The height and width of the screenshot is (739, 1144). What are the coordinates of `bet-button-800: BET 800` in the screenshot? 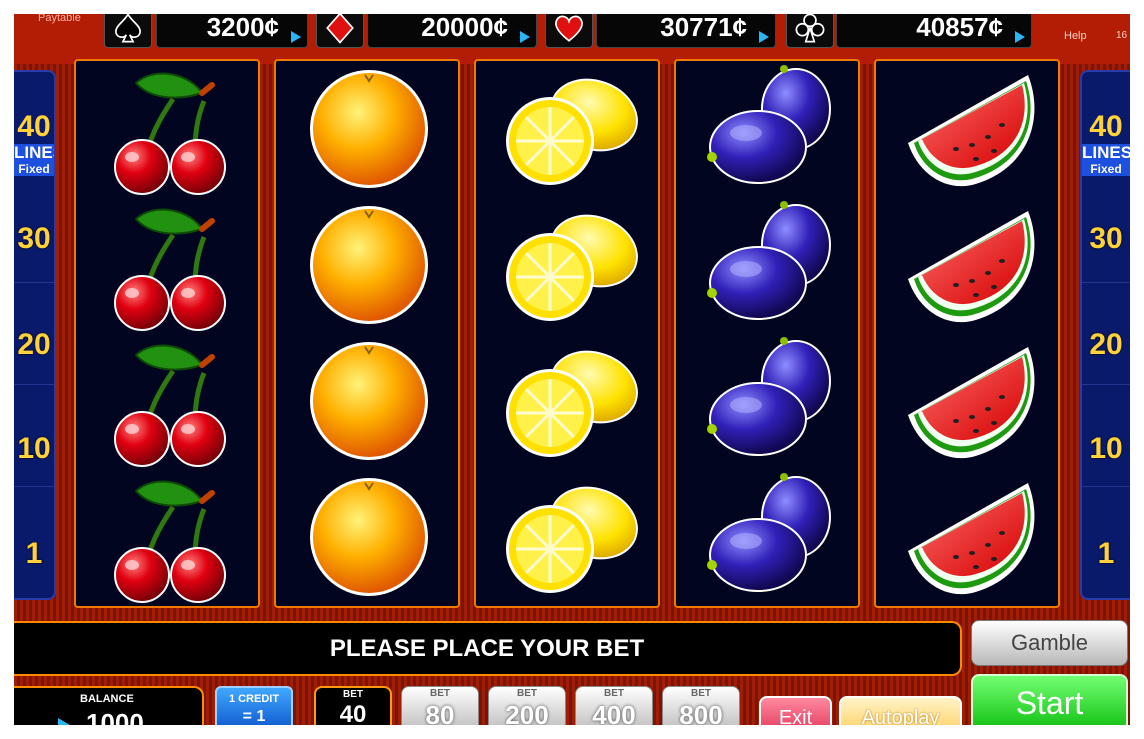 It's located at (701, 705).